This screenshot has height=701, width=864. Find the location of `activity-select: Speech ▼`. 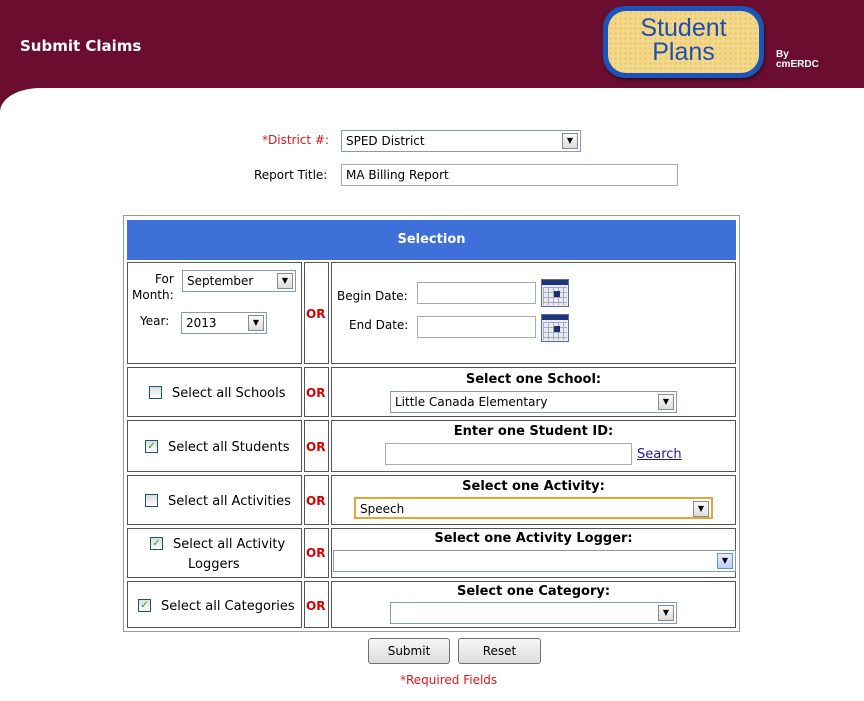

activity-select: Speech ▼ is located at coordinates (533, 508).